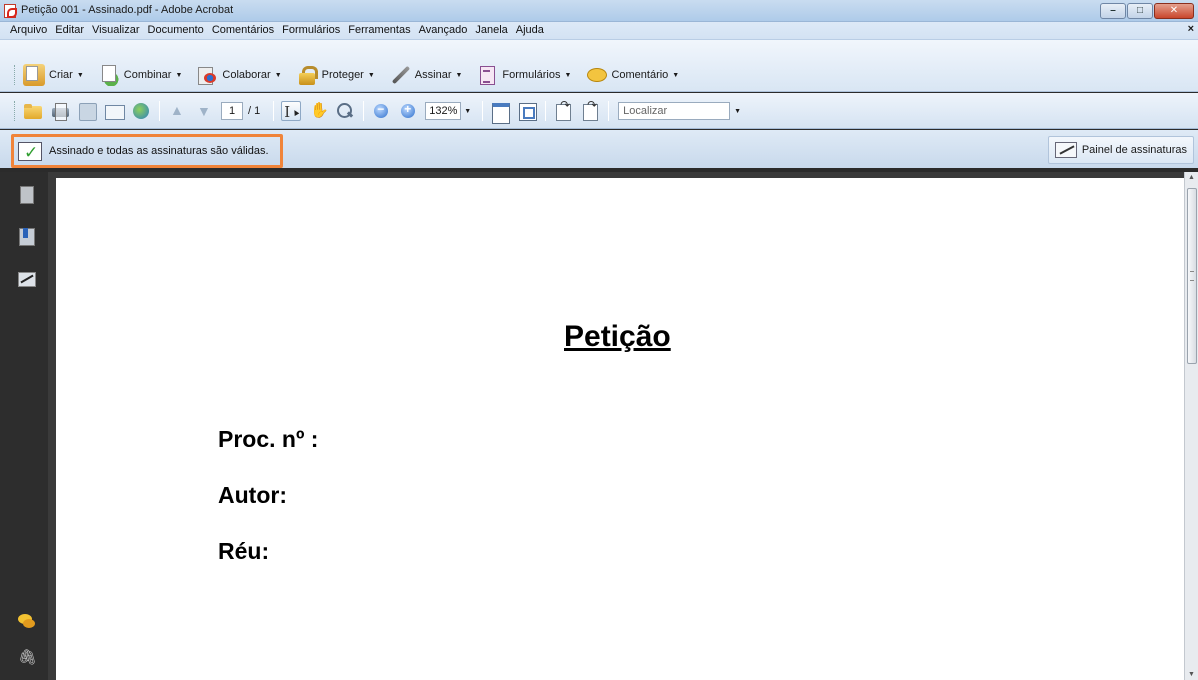 The height and width of the screenshot is (680, 1198). Describe the element at coordinates (24, 426) in the screenshot. I see `navigation-pane` at that location.